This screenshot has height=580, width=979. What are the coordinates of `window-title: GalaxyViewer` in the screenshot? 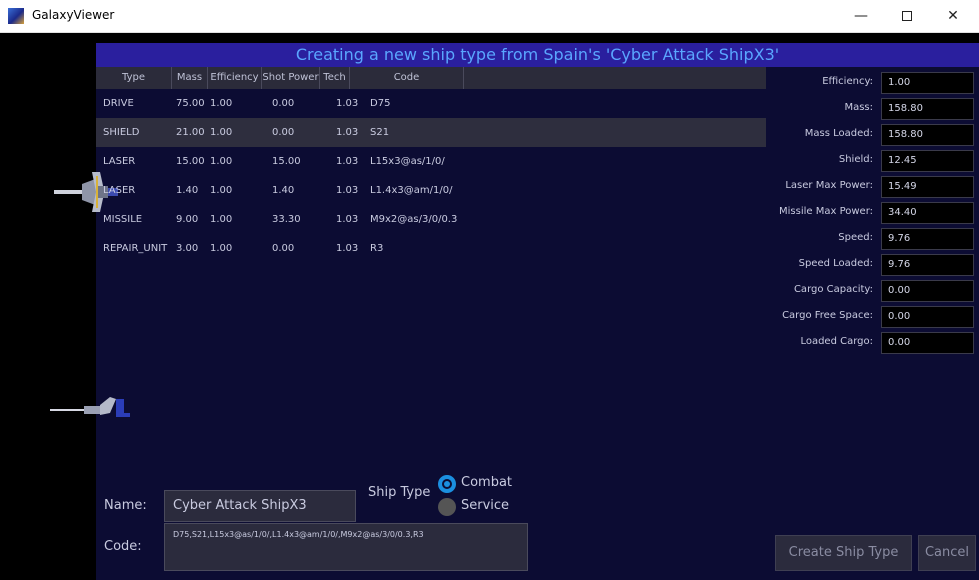 It's located at (73, 15).